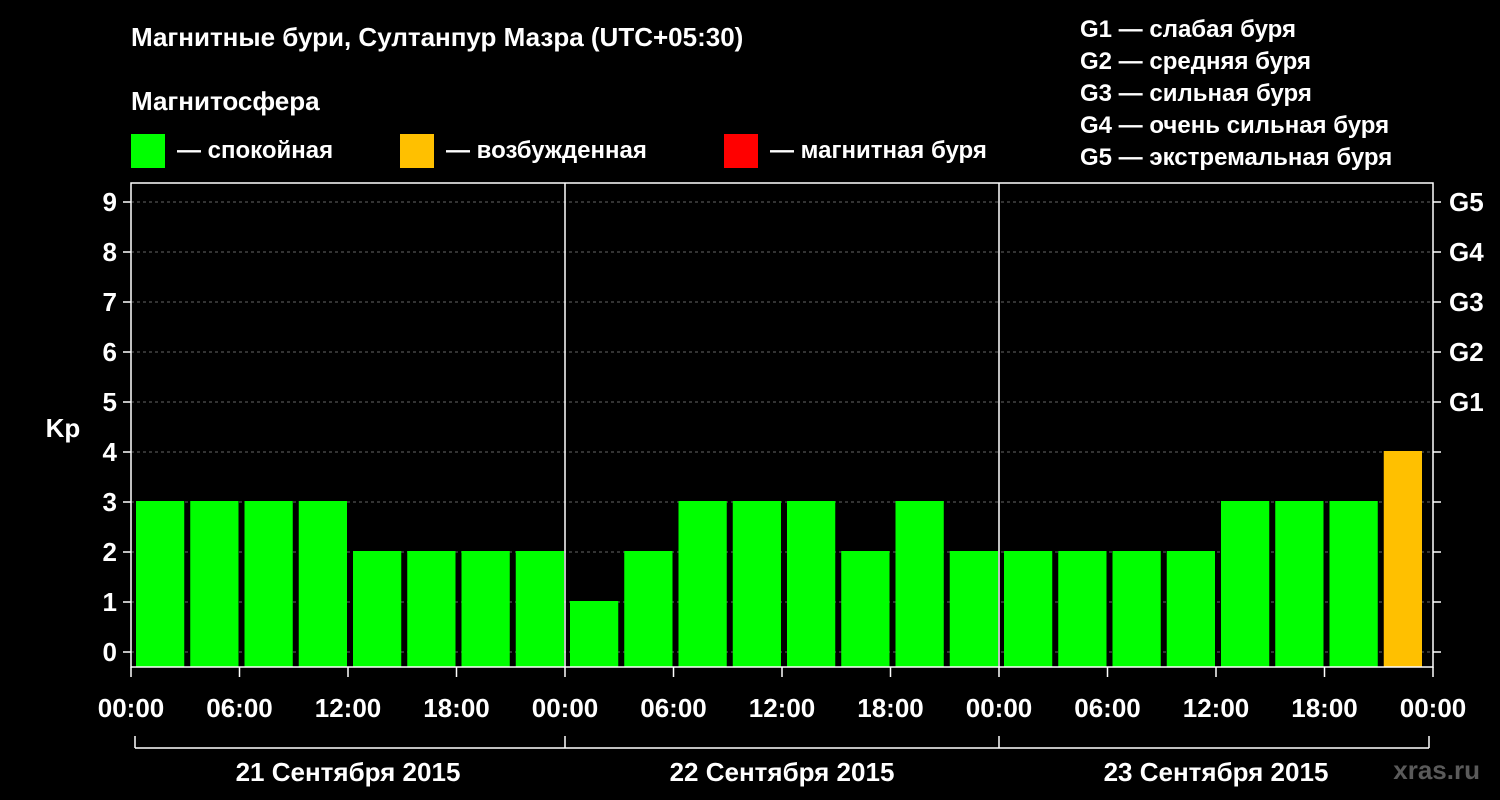  Describe the element at coordinates (1466, 202) in the screenshot. I see `g-tick-label: G5` at that location.